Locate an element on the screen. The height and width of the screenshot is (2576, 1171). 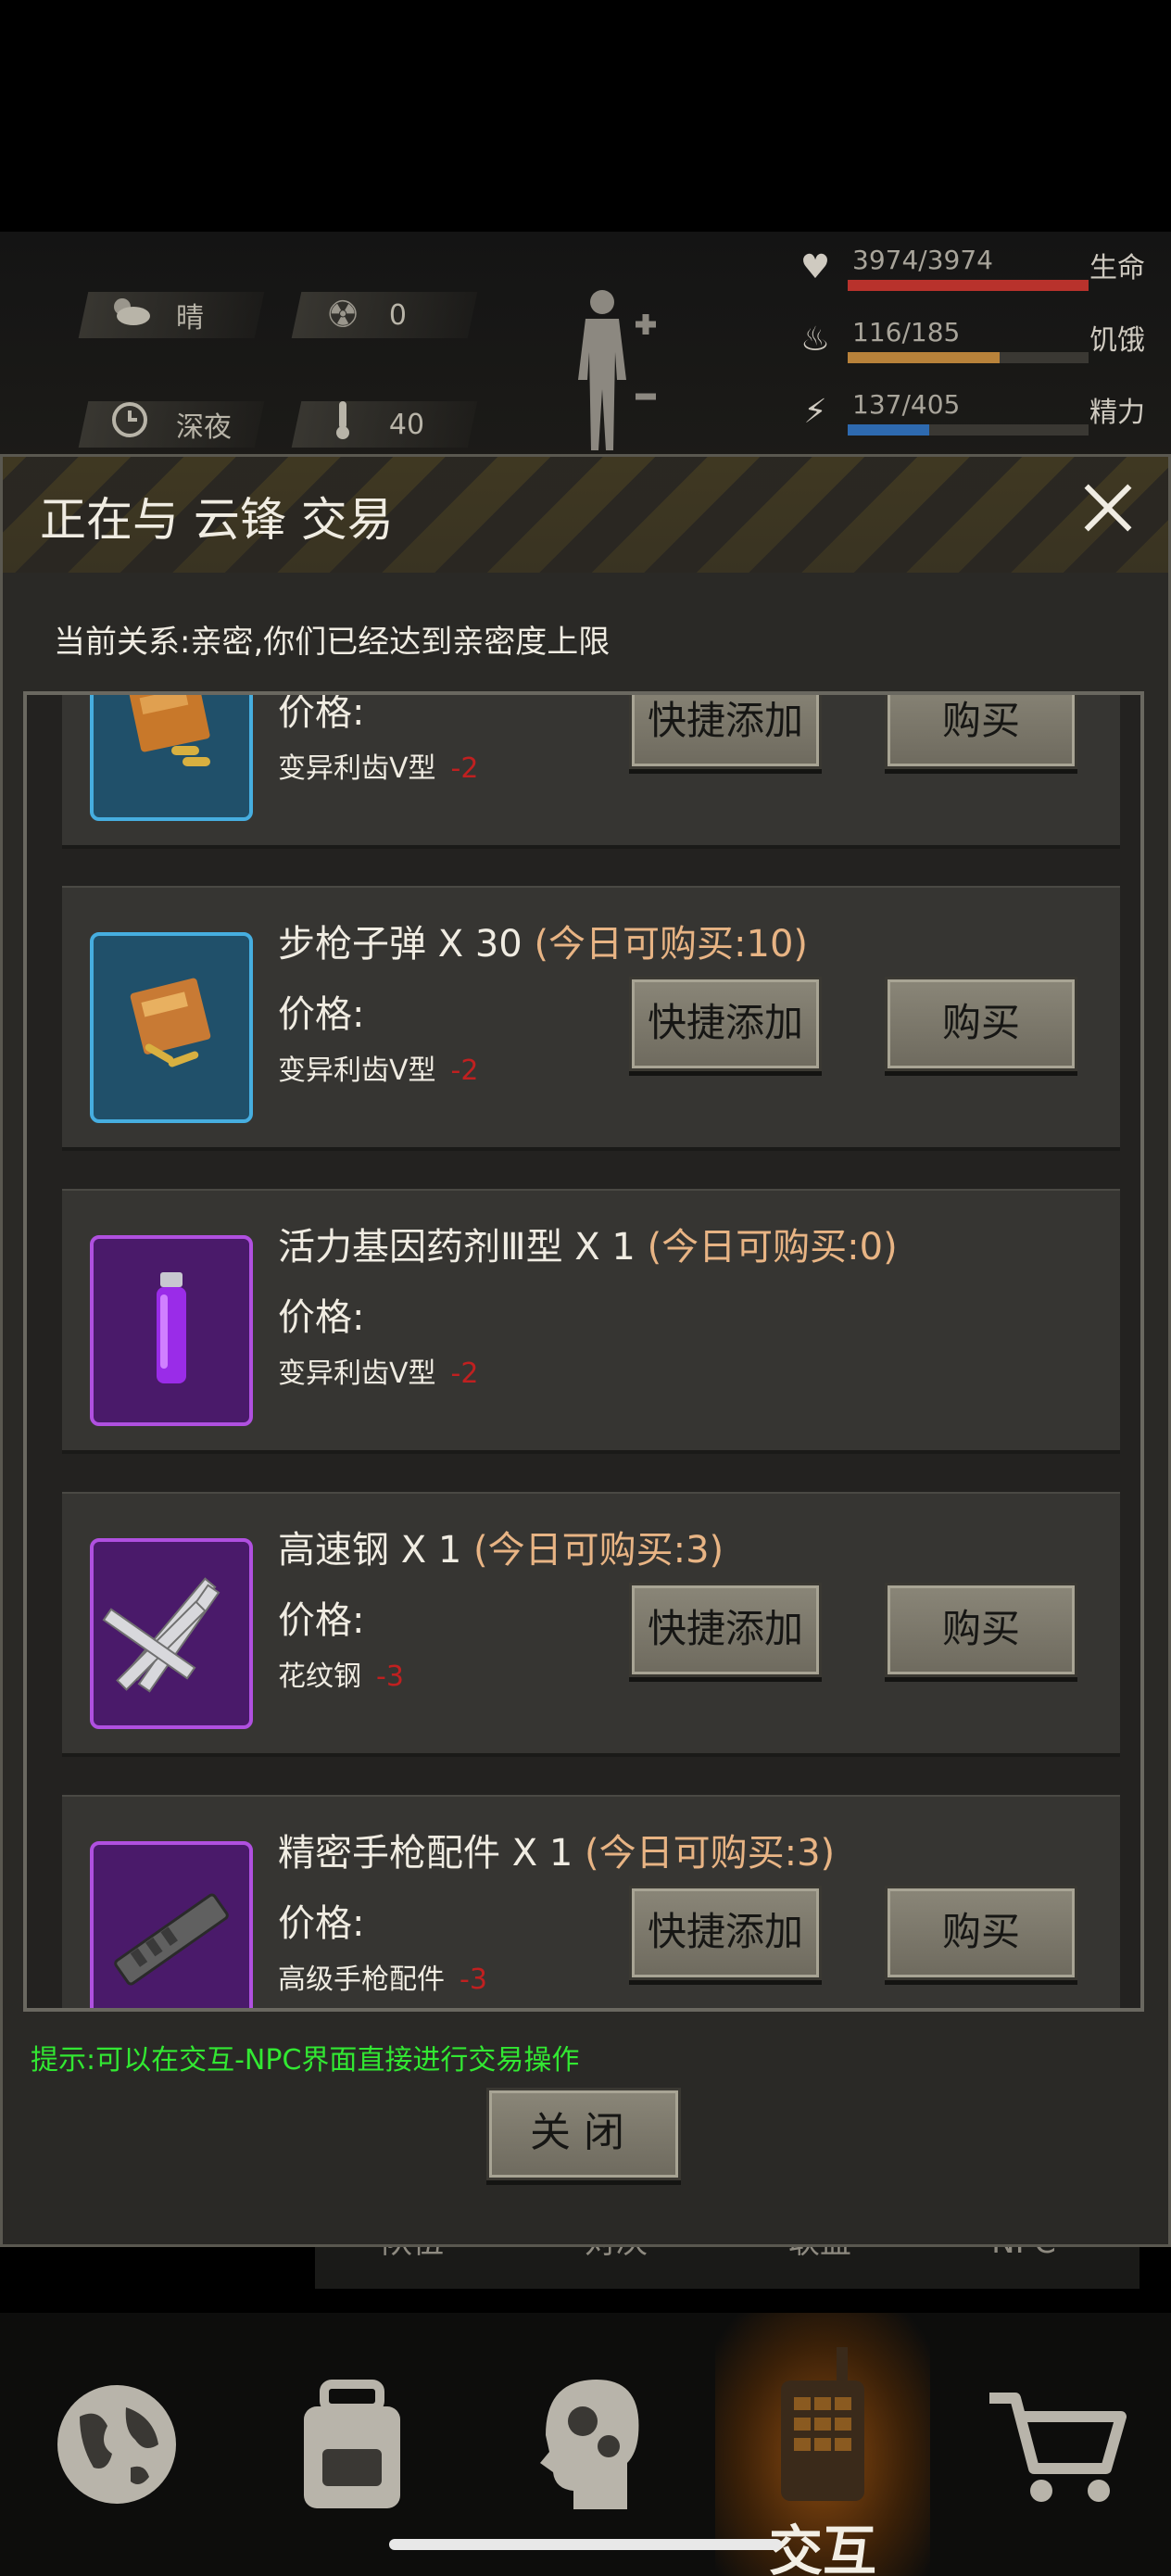
energy-head-icon: ⚡ is located at coordinates (815, 412).